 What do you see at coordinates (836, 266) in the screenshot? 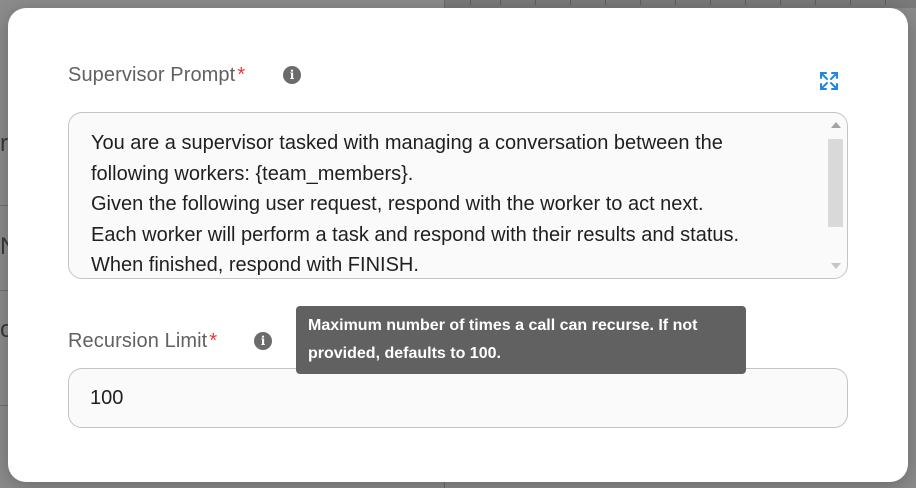
I see `scroll-down-arrow-icon` at bounding box center [836, 266].